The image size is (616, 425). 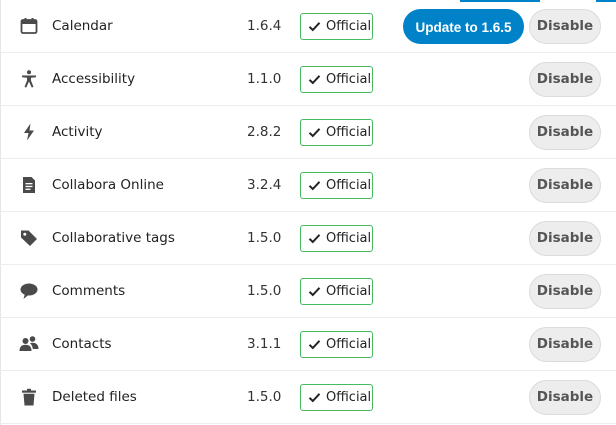 What do you see at coordinates (264, 132) in the screenshot?
I see `app-version: 2.8.2` at bounding box center [264, 132].